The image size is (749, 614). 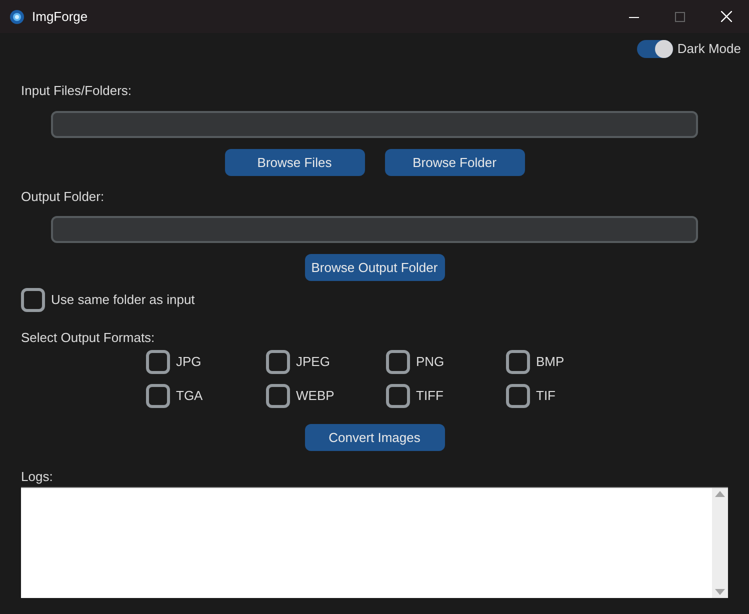 What do you see at coordinates (189, 396) in the screenshot?
I see `checkbox-label: TGA` at bounding box center [189, 396].